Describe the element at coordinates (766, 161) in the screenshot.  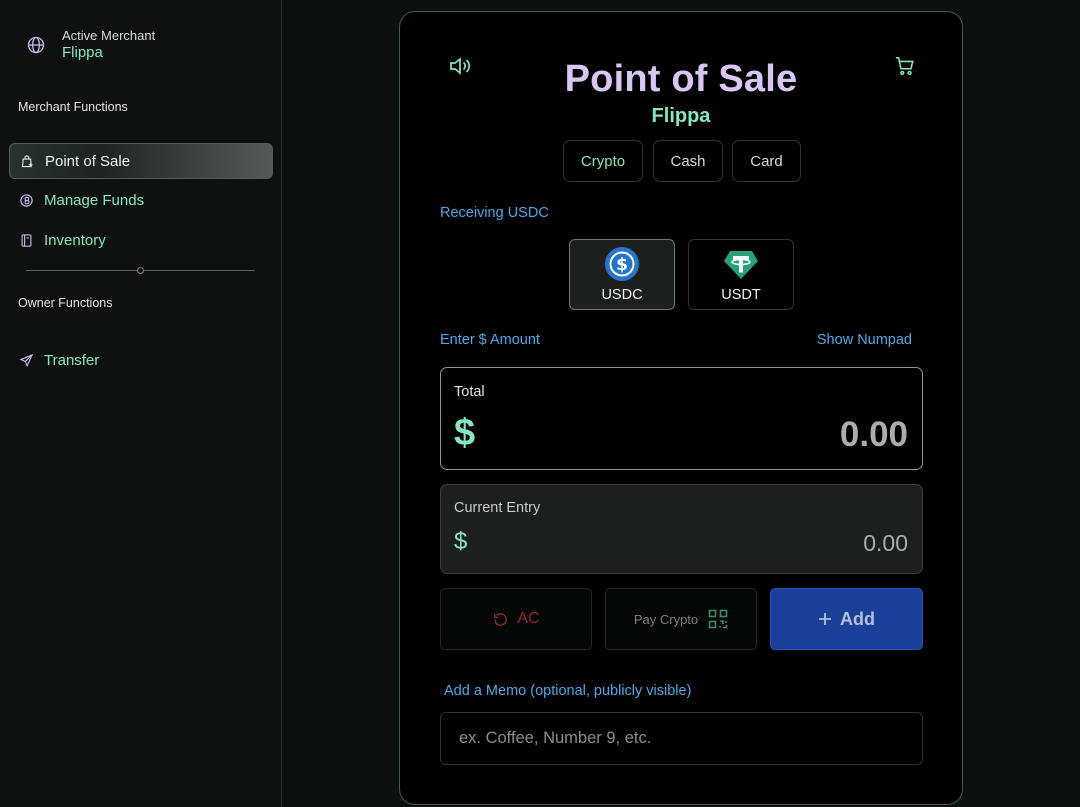
I see `tab-card: Card` at that location.